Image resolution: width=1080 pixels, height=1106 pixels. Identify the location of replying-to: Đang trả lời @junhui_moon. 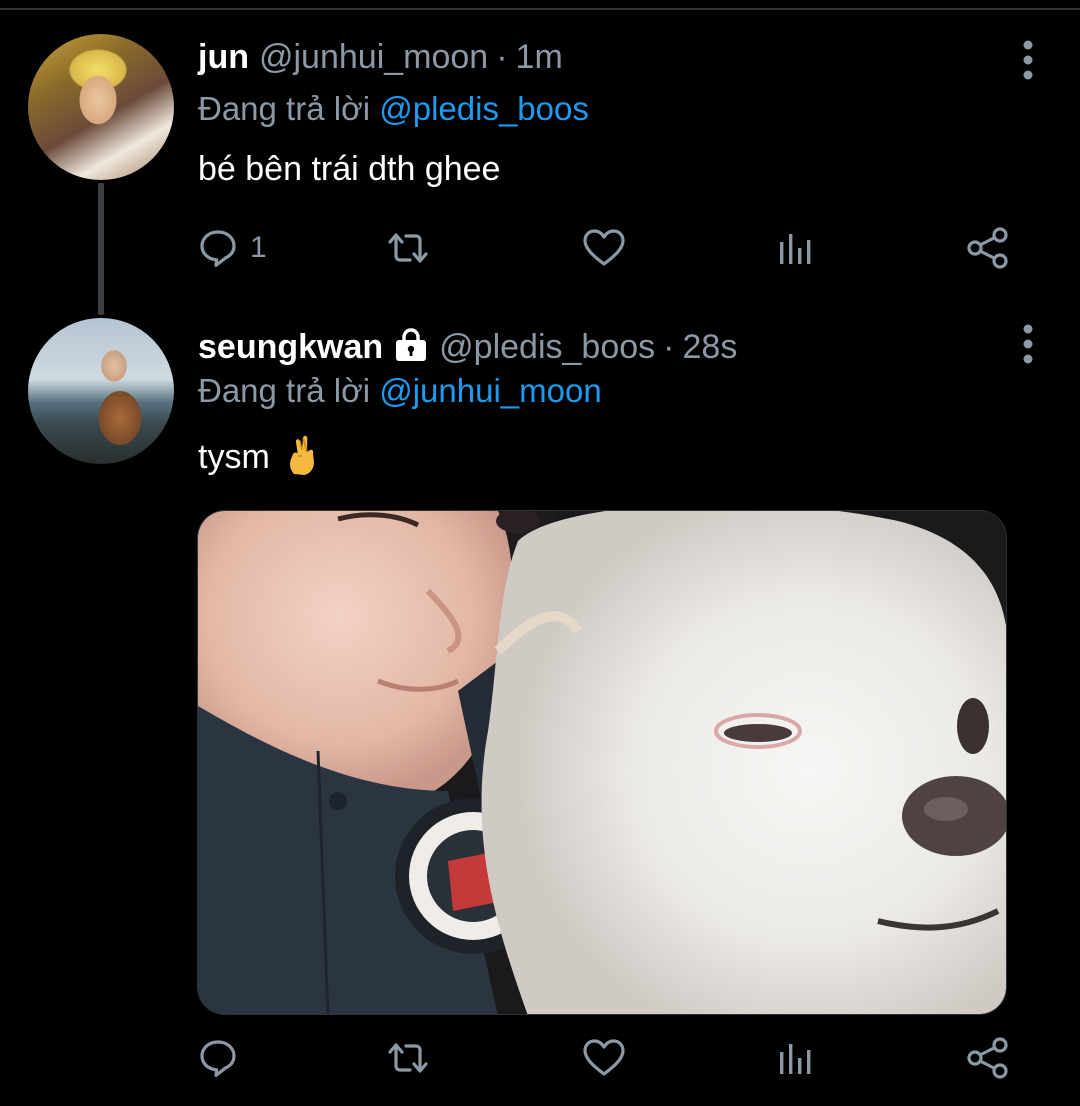
(400, 391).